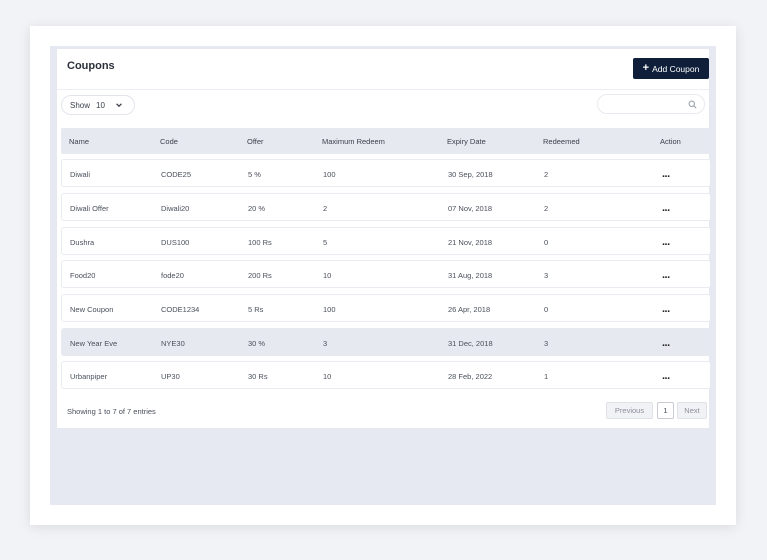 This screenshot has width=767, height=560. Describe the element at coordinates (670, 141) in the screenshot. I see `column-header-action: Action` at that location.